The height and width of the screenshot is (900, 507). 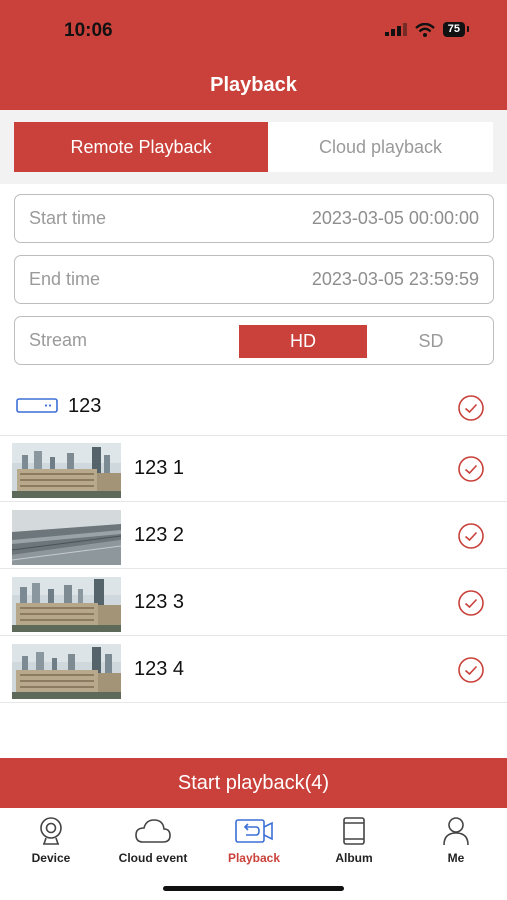 I want to click on camera-row: 123 1, so click(x=253, y=469).